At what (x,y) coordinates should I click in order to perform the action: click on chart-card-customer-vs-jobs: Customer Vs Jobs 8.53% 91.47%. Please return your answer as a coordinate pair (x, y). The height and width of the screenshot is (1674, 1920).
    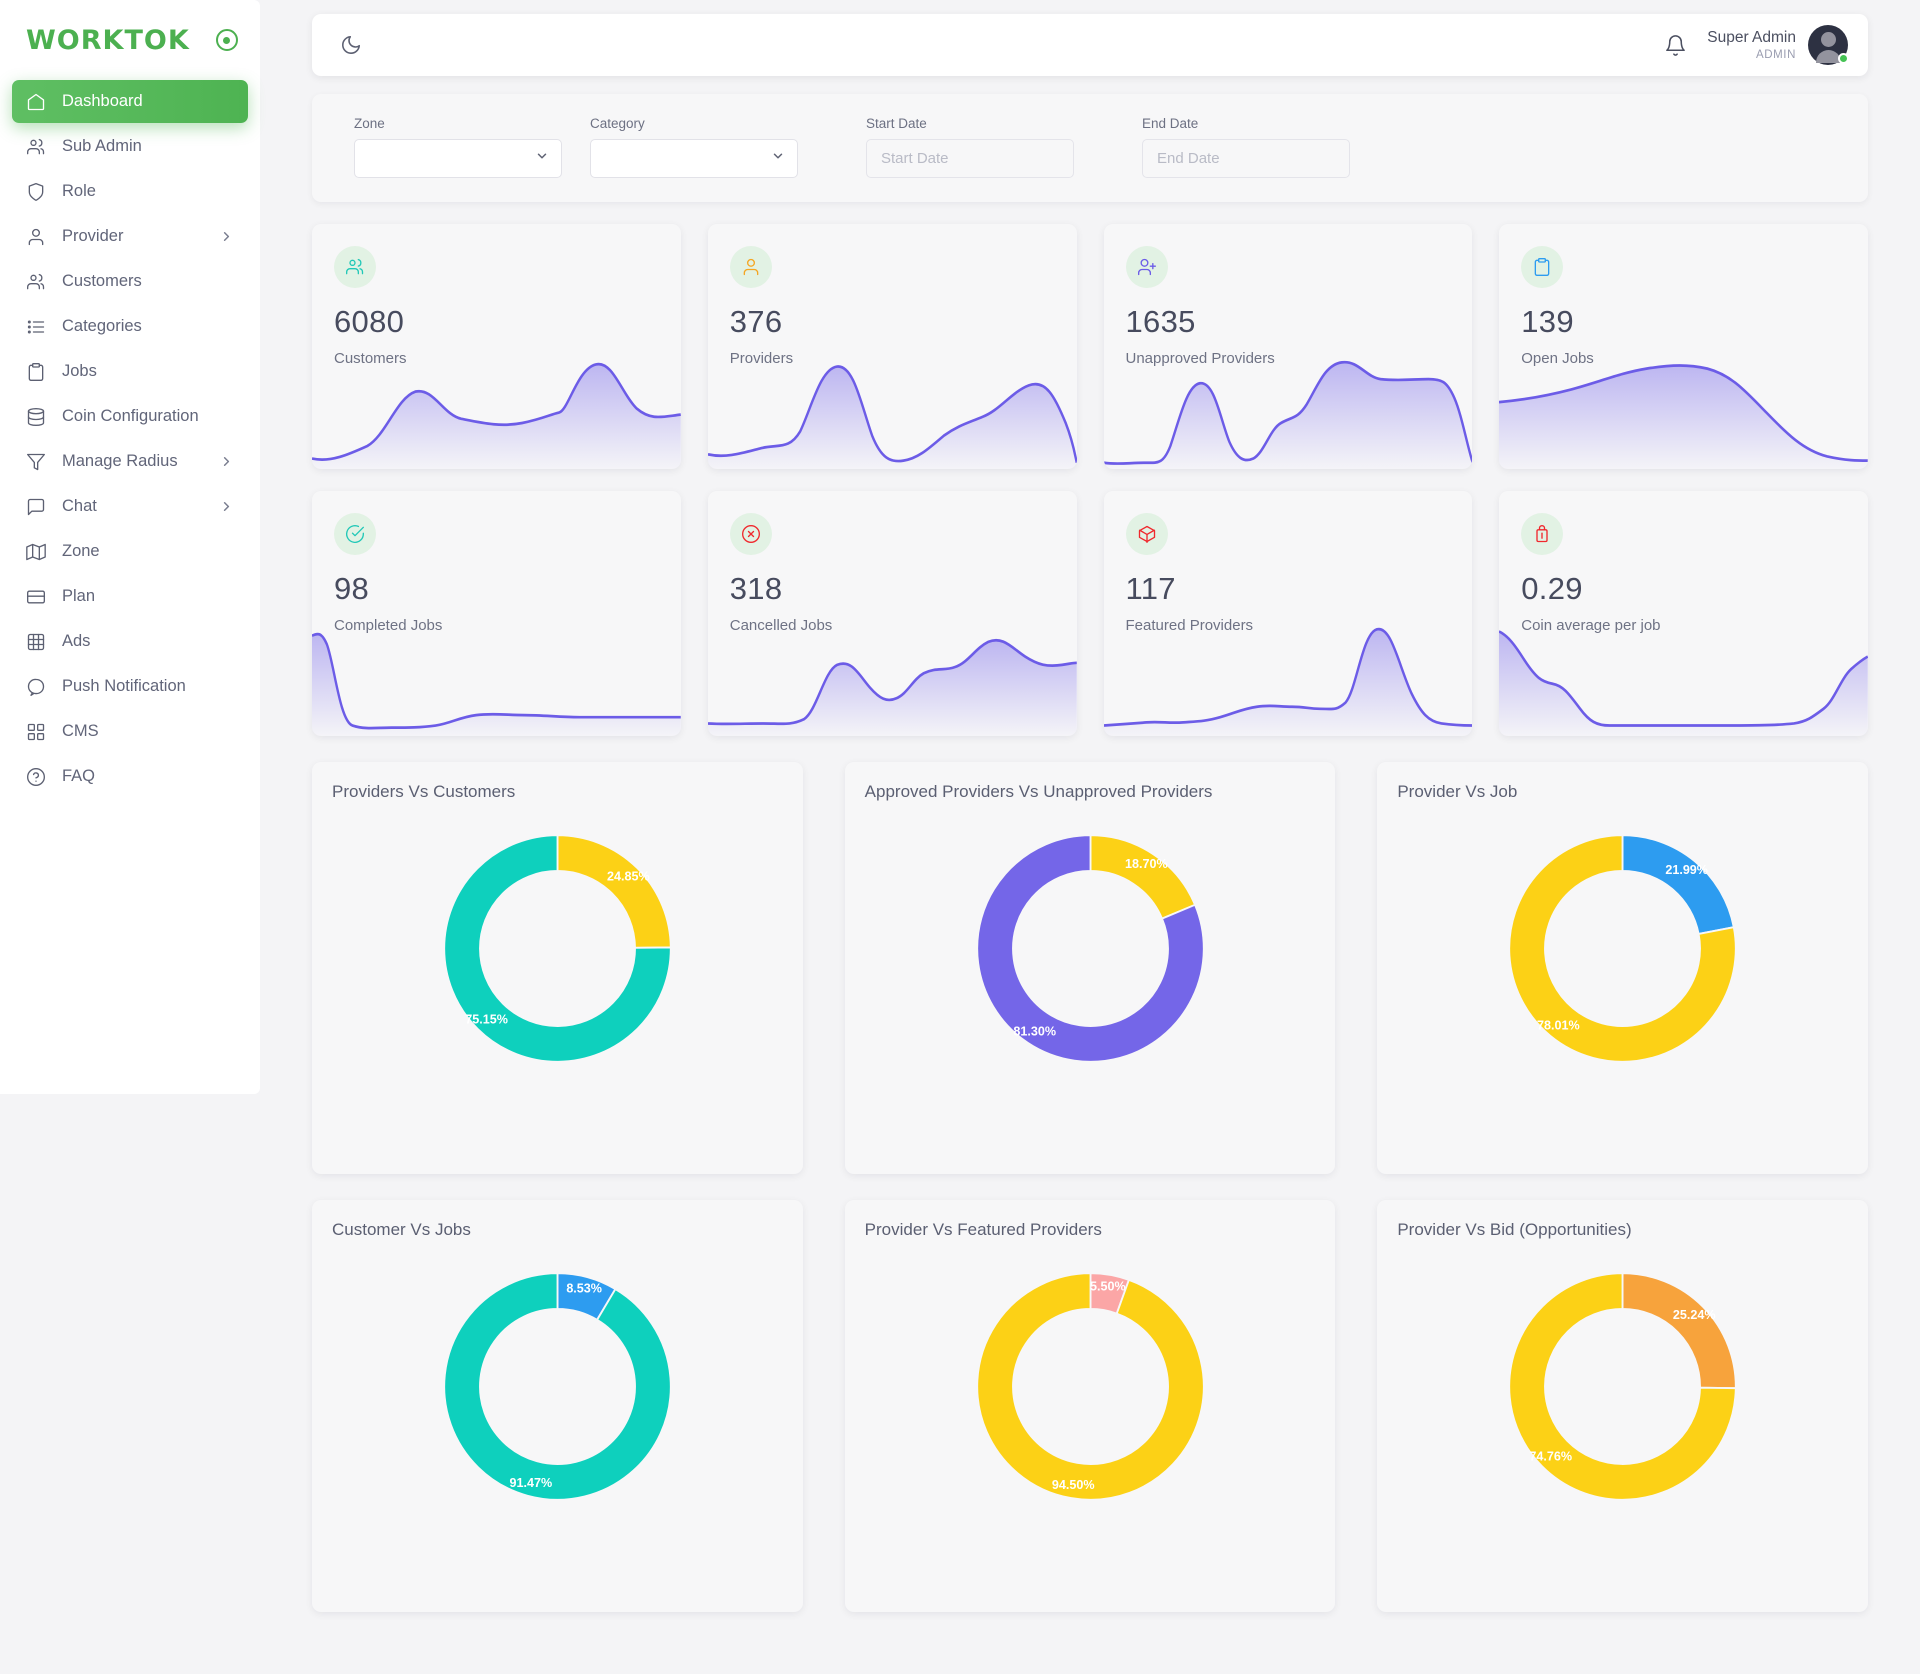
    Looking at the image, I should click on (557, 1406).